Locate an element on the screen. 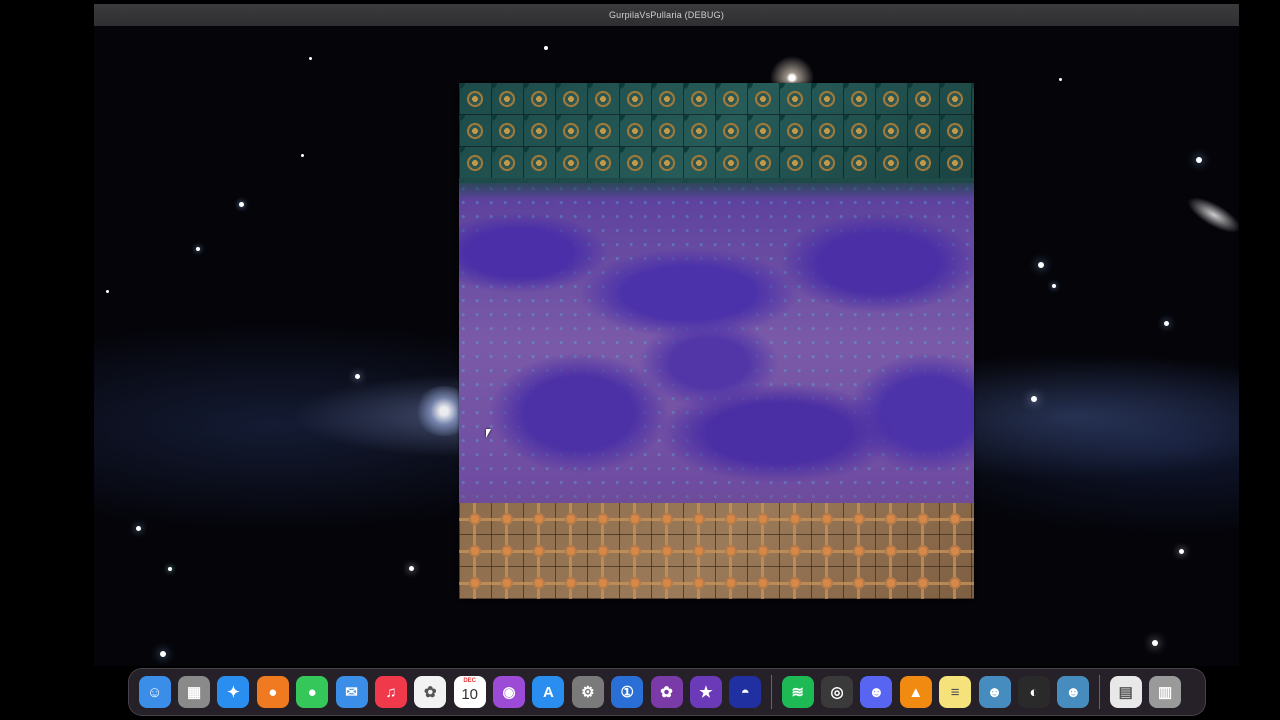 This screenshot has height=720, width=1280. terrain-transition-top is located at coordinates (716, 189).